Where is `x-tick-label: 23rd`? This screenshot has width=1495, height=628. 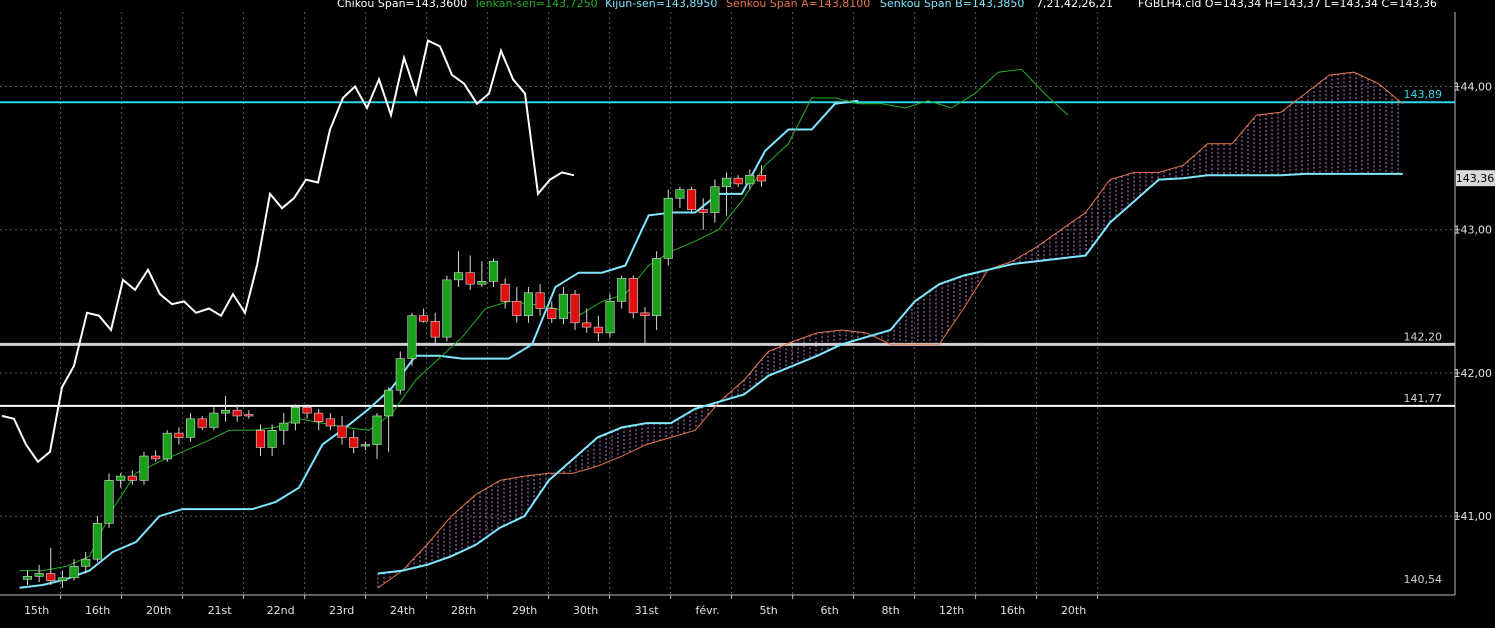 x-tick-label: 23rd is located at coordinates (341, 610).